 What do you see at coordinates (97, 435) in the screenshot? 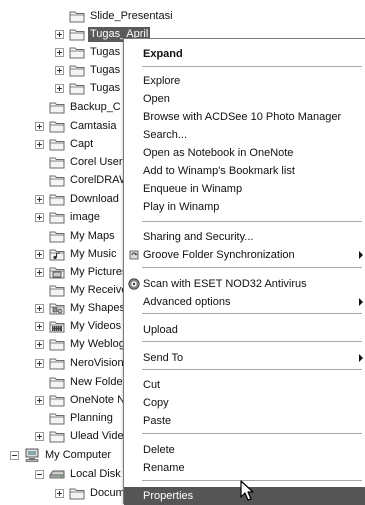
I see `tree-node-label: Ulead Vide` at bounding box center [97, 435].